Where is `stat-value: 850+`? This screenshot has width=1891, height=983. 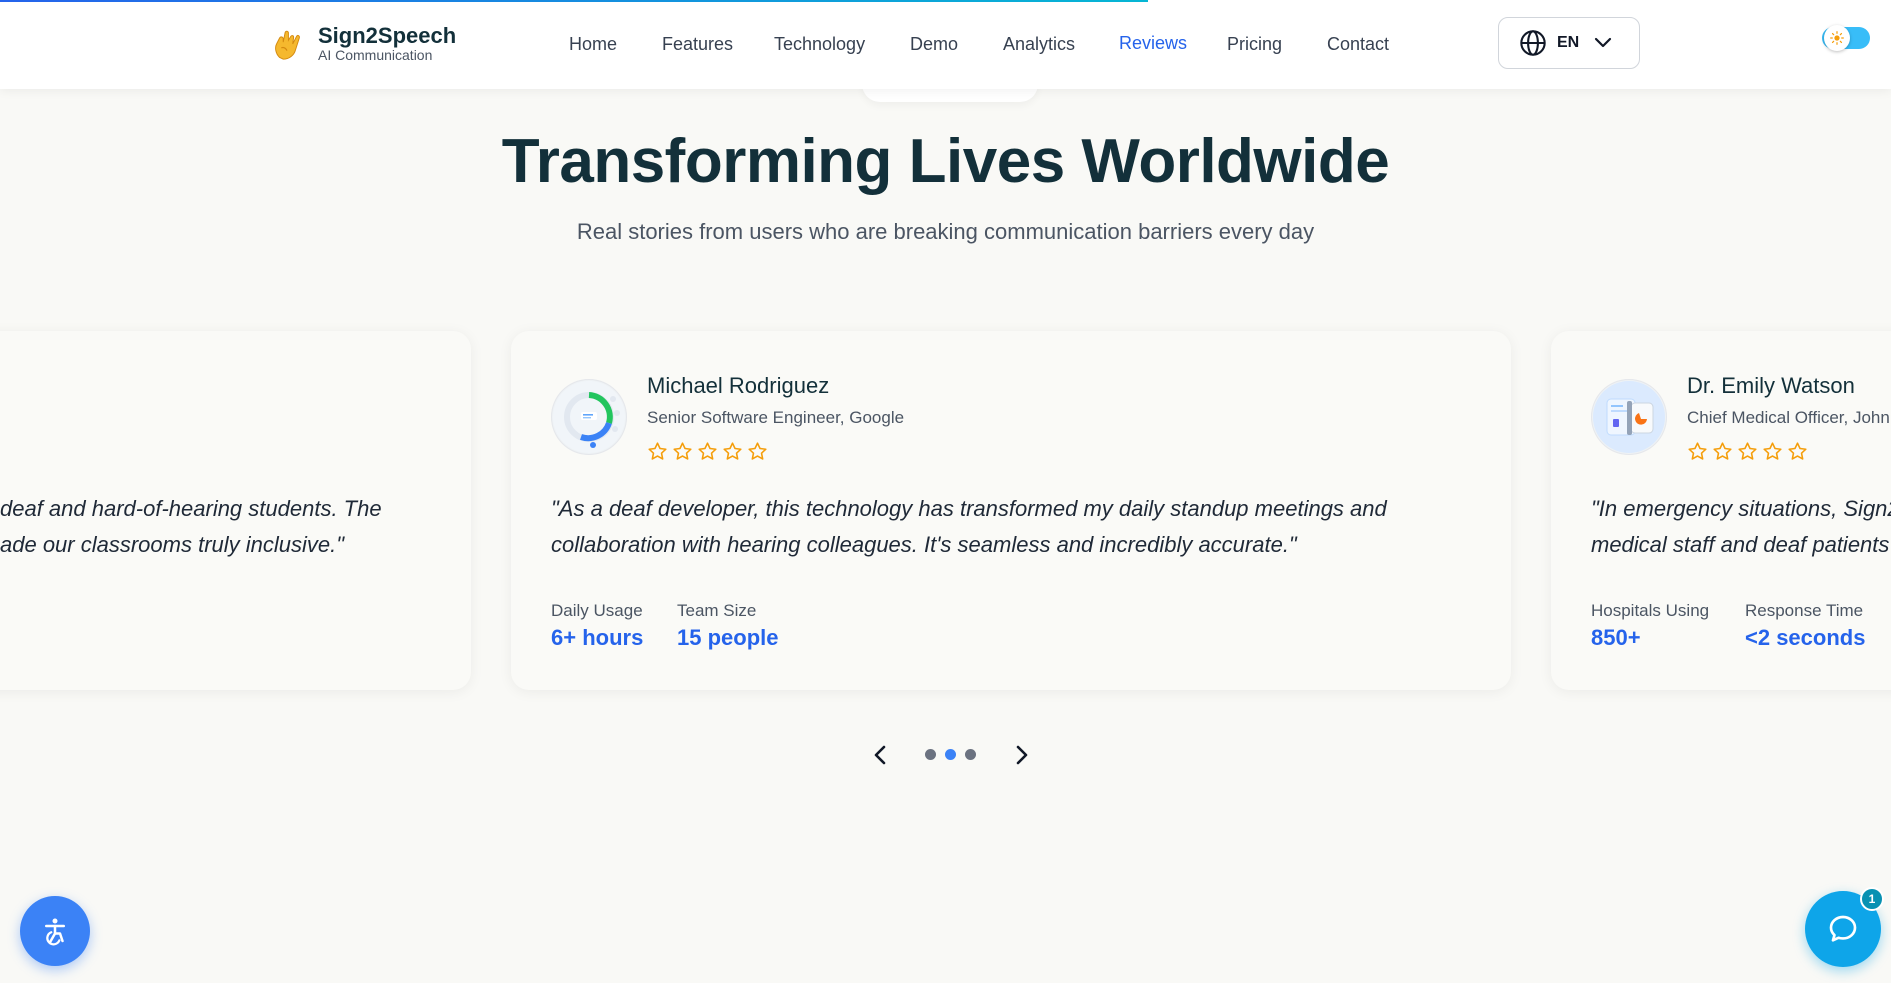
stat-value: 850+ is located at coordinates (1616, 637).